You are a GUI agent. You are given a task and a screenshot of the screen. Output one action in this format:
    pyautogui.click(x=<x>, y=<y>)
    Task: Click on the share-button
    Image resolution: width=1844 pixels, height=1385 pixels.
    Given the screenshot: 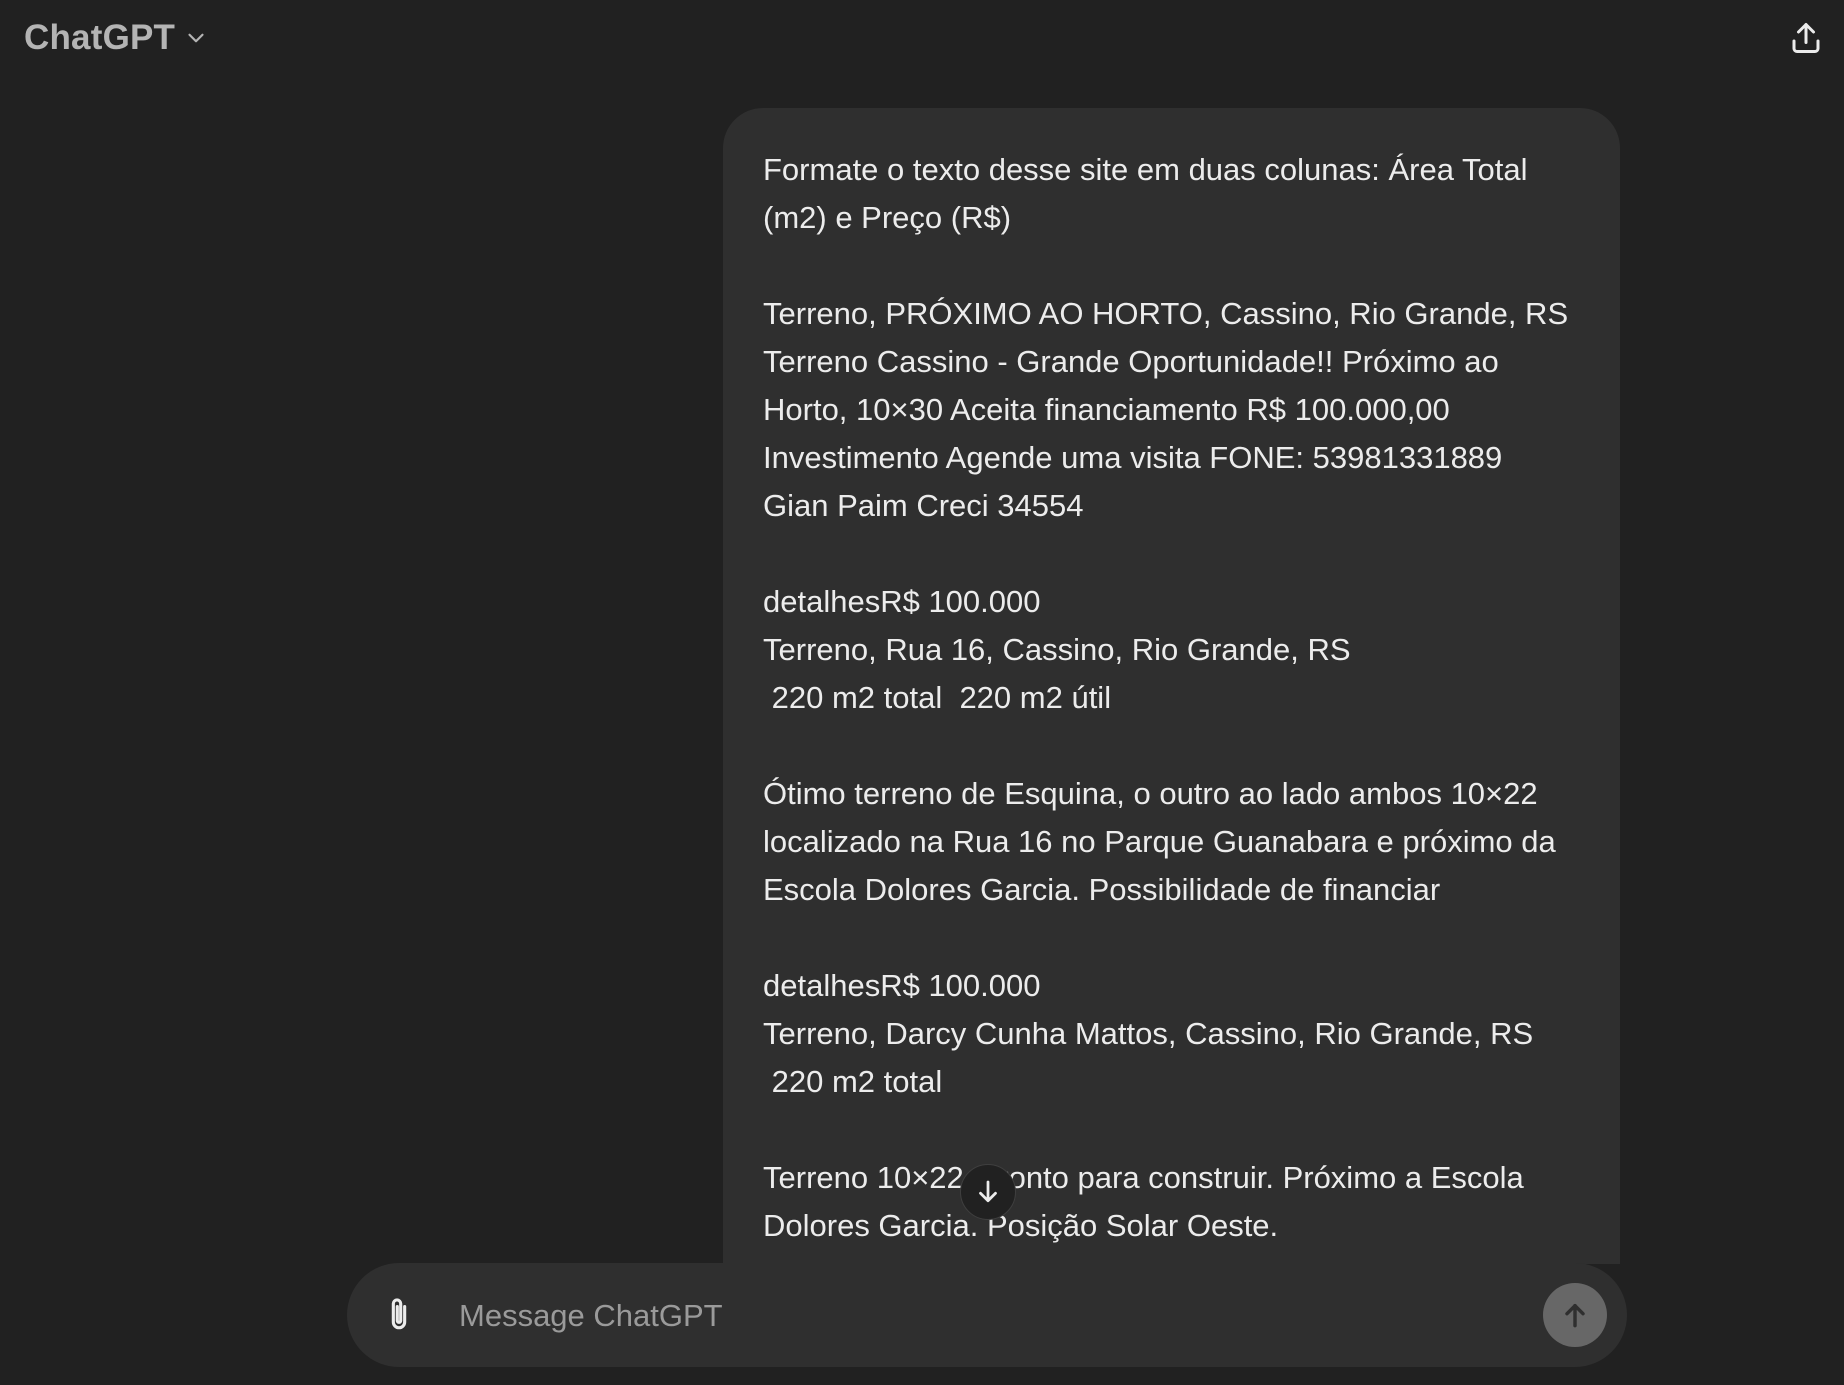 What is the action you would take?
    pyautogui.click(x=1806, y=38)
    